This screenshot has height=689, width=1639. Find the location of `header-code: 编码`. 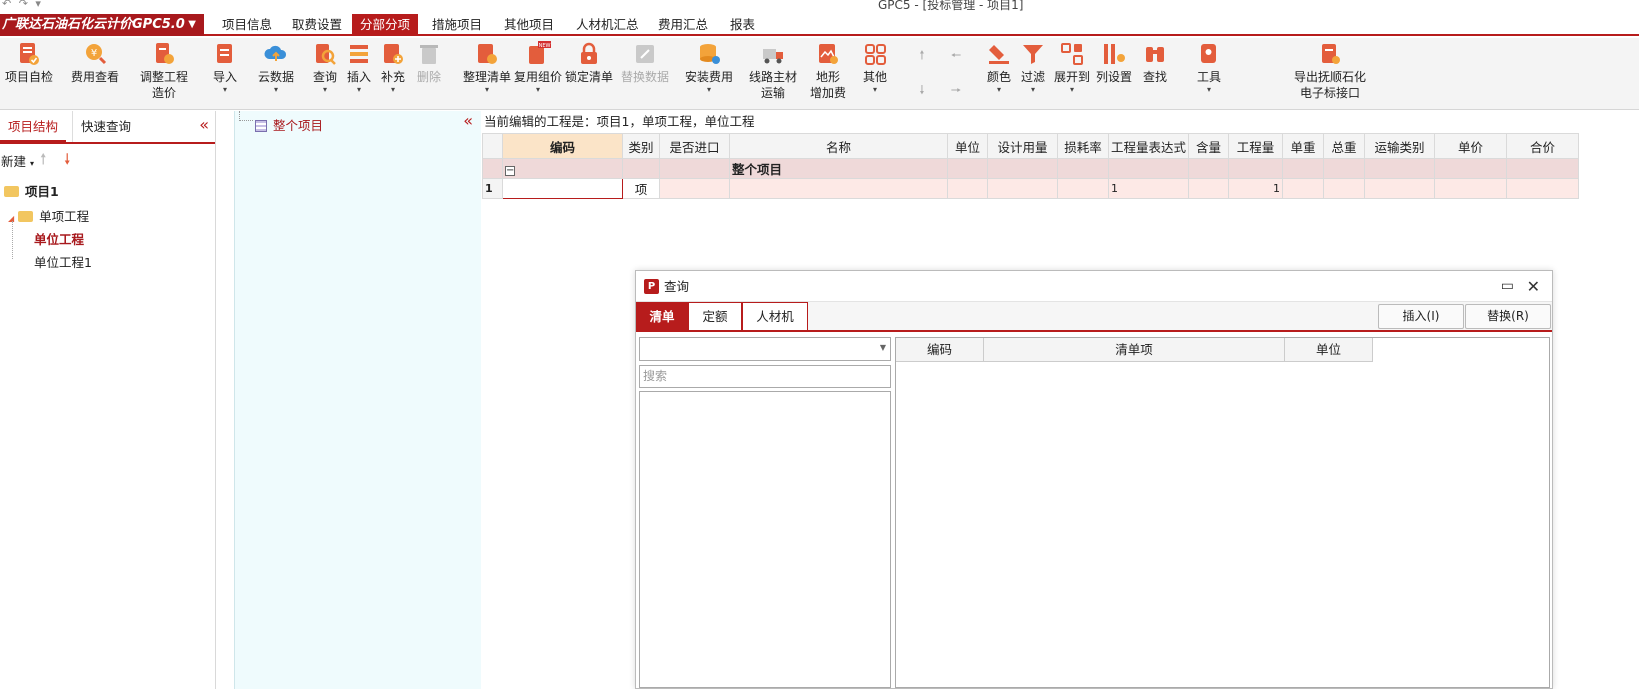

header-code: 编码 is located at coordinates (562, 146).